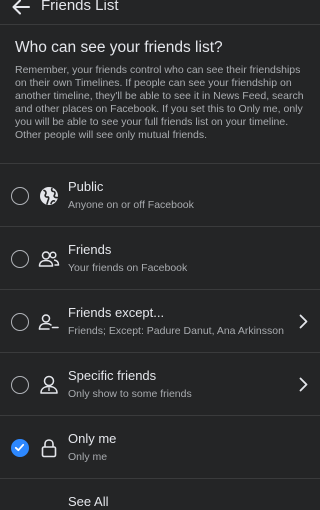 The width and height of the screenshot is (320, 510). Describe the element at coordinates (20, 448) in the screenshot. I see `radio-button-selected` at that location.